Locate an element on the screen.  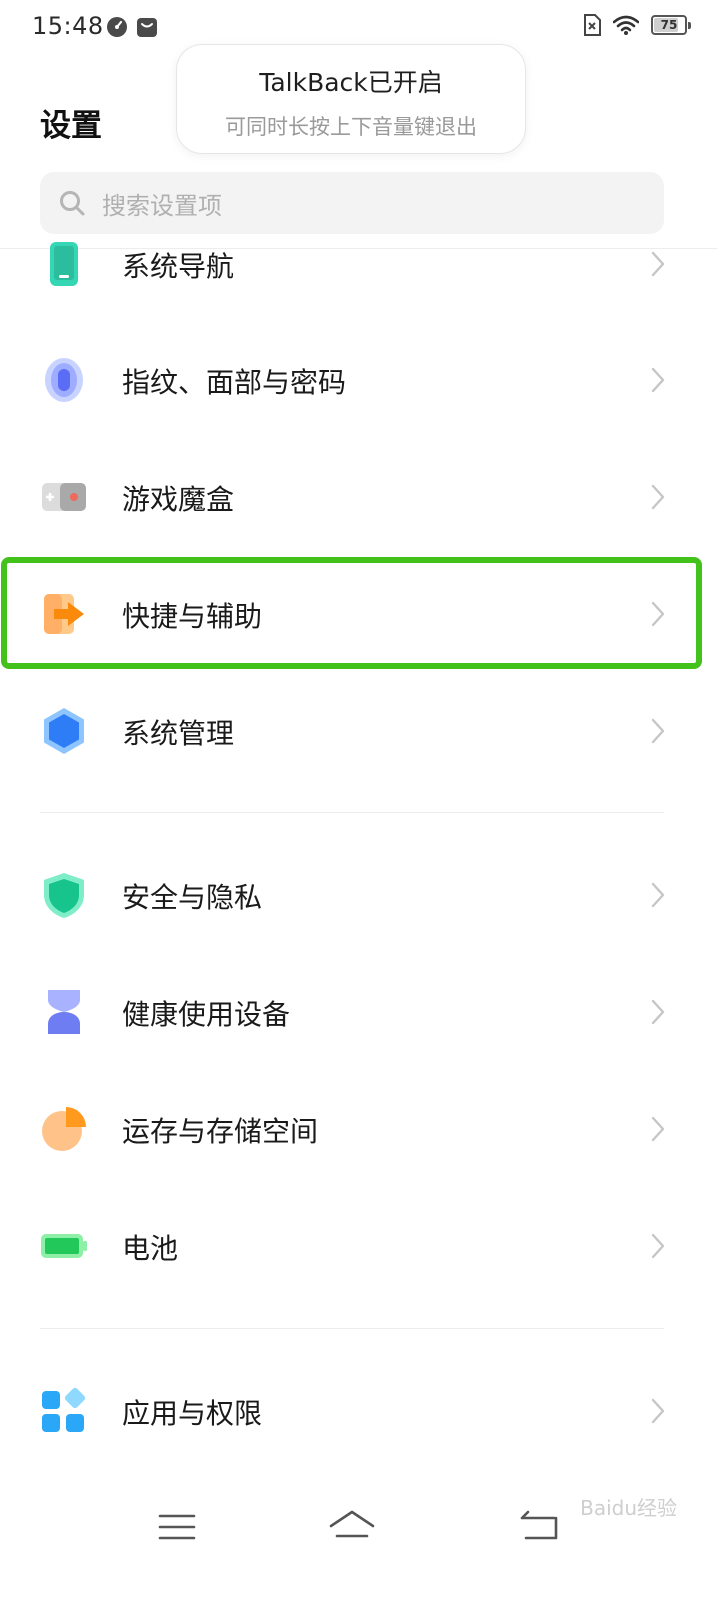
page-title: 设置 is located at coordinates (71, 126).